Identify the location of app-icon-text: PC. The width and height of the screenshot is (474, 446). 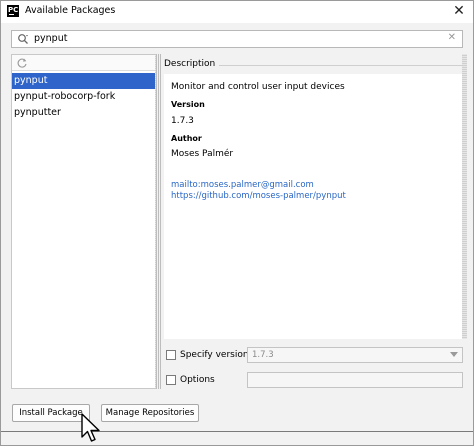
(13, 10).